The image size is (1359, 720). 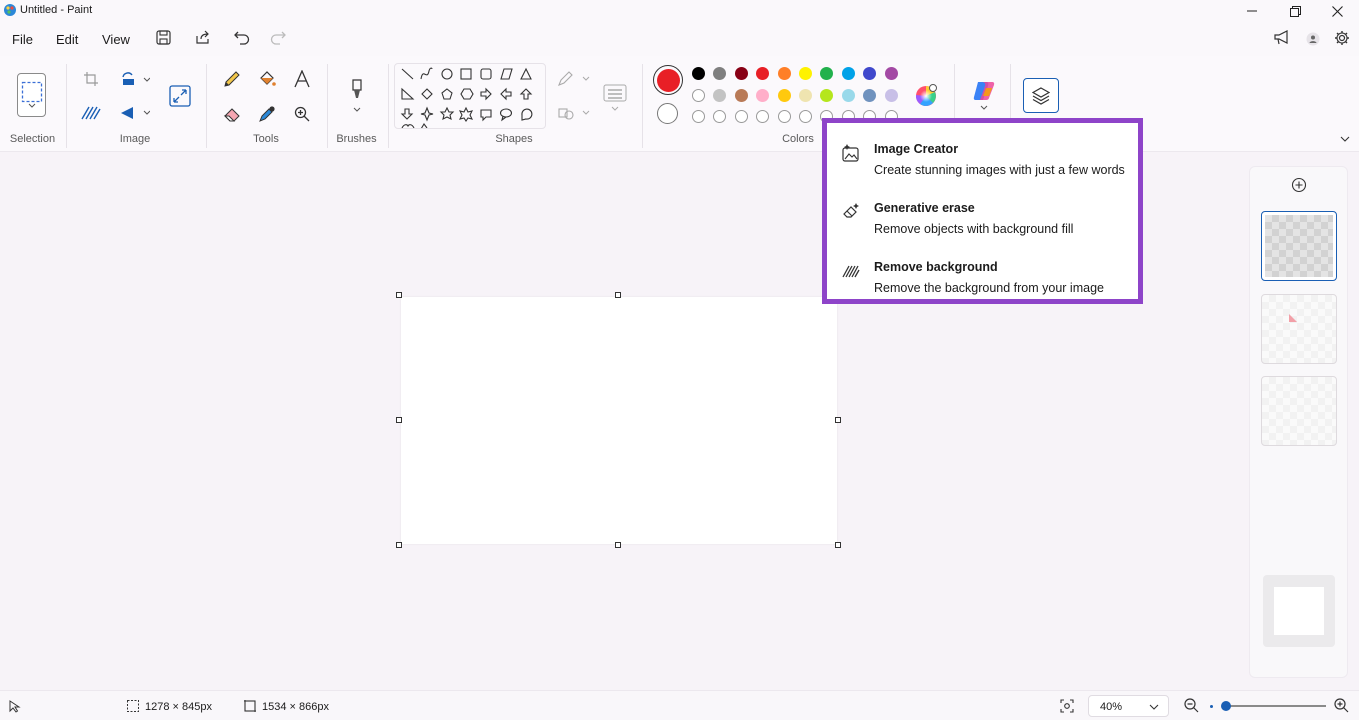 I want to click on collapse-ribbon-chevron-icon, so click(x=1345, y=139).